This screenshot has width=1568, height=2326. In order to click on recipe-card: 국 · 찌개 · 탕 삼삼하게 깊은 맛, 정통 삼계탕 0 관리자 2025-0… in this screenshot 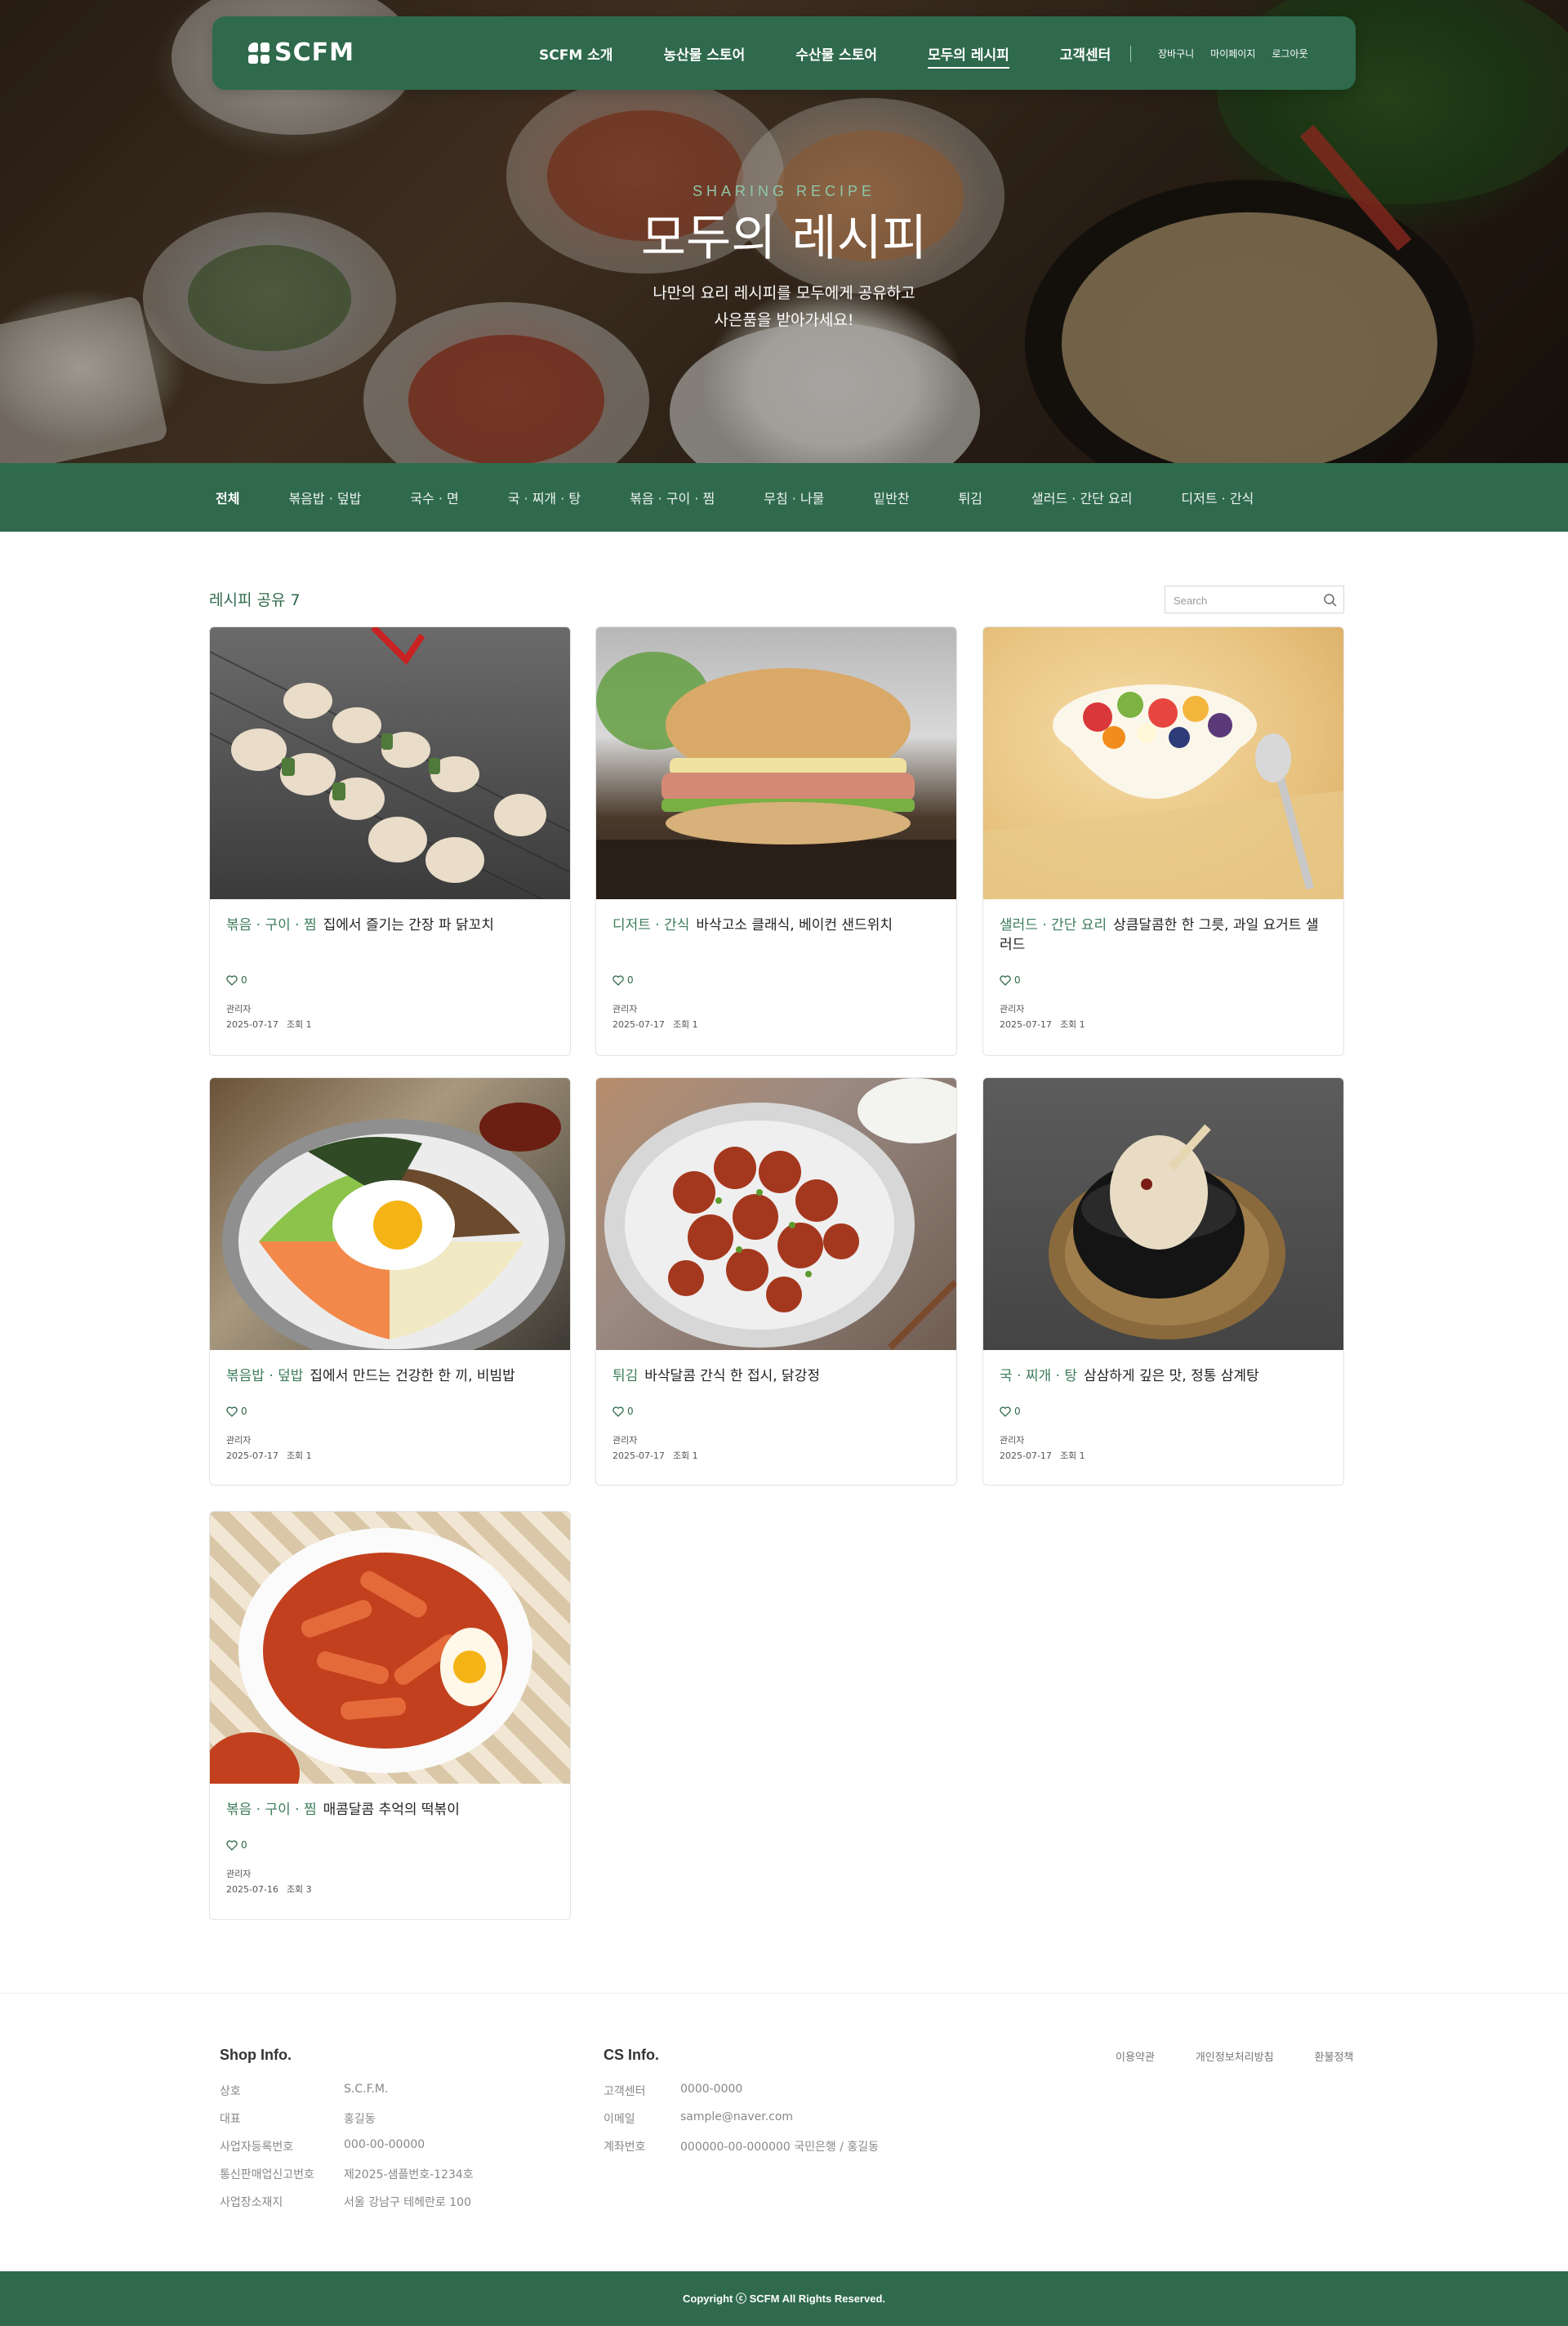, I will do `click(1163, 1281)`.